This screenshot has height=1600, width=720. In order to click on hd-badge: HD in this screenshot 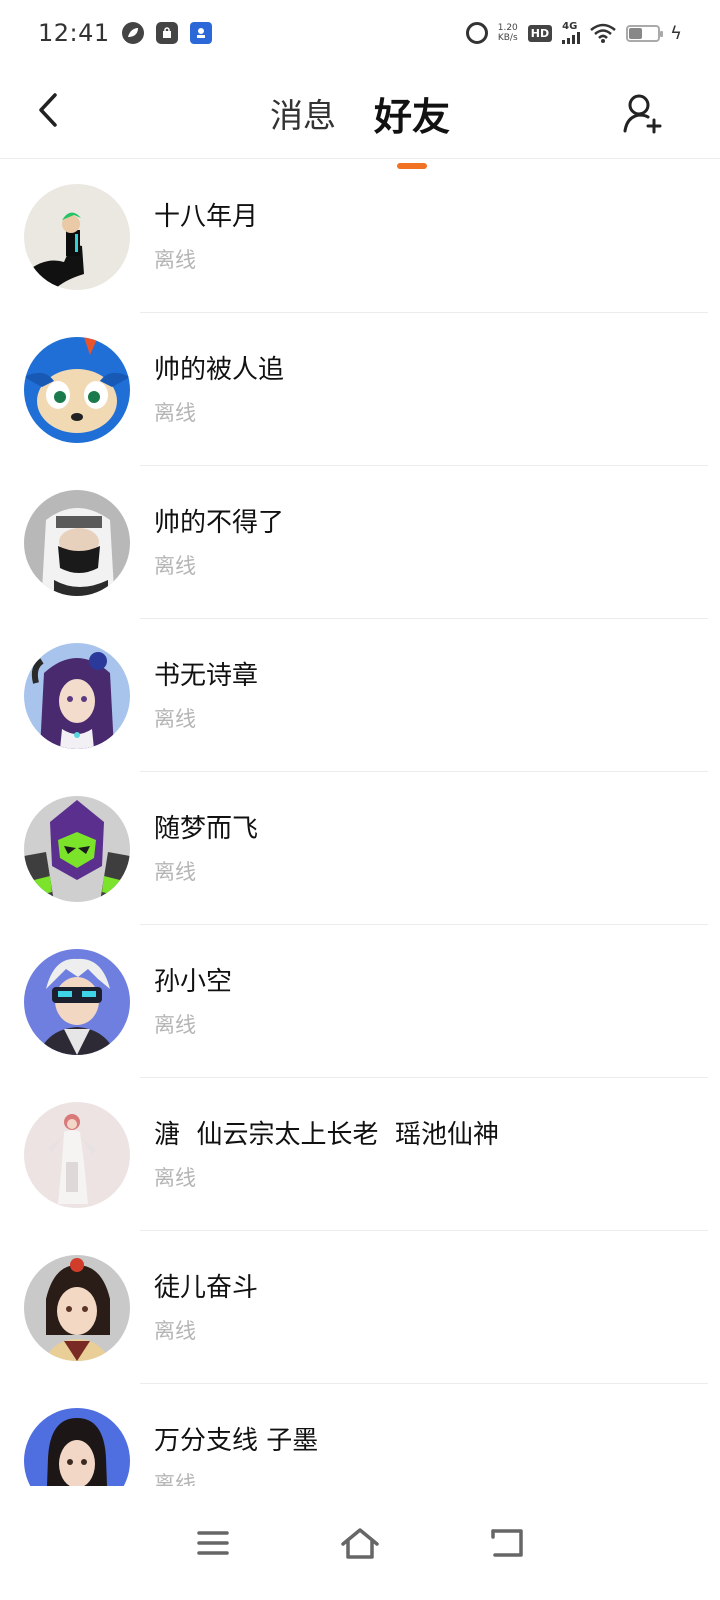, I will do `click(540, 33)`.